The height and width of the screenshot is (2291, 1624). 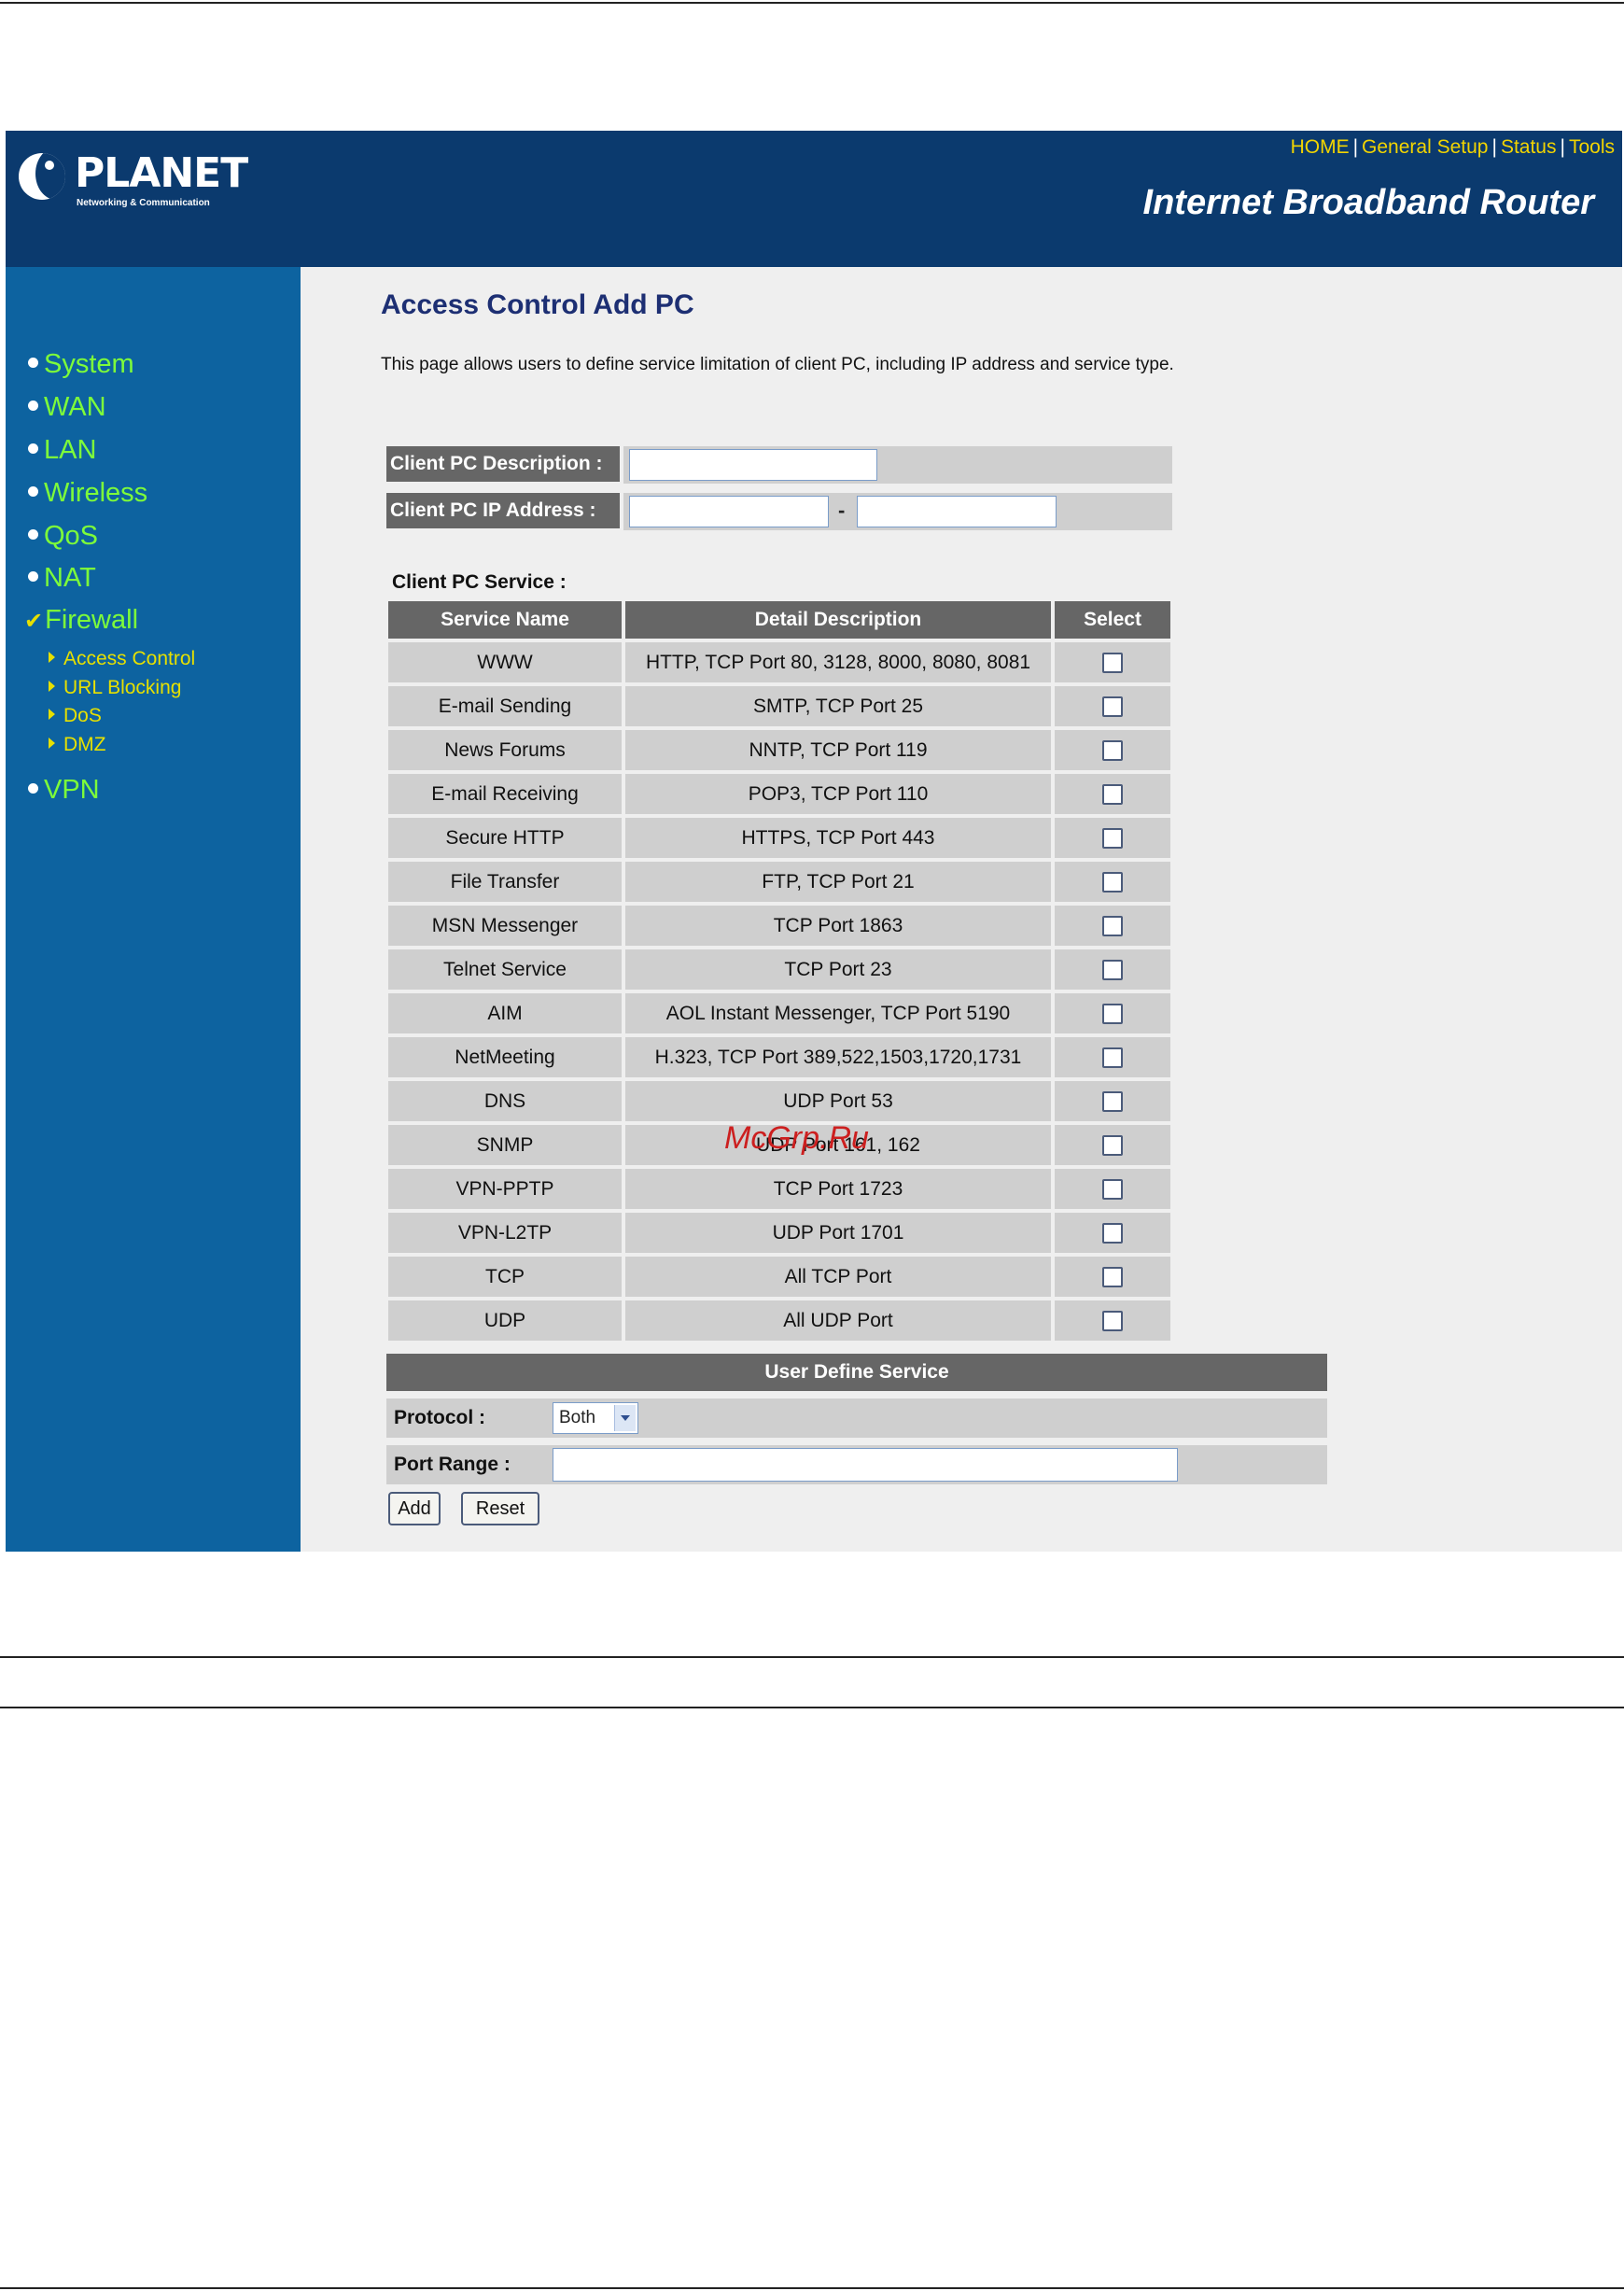 I want to click on protocol-label: Protocol :, so click(x=439, y=1417).